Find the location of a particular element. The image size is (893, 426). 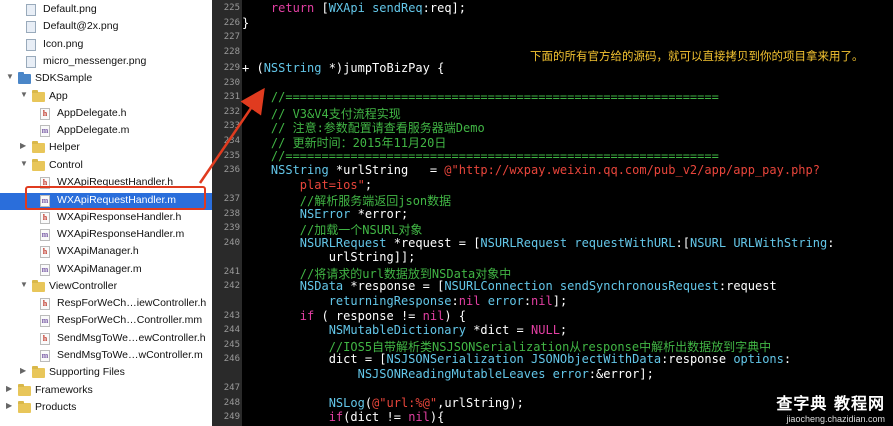

code-token: ( is located at coordinates (368, 402).